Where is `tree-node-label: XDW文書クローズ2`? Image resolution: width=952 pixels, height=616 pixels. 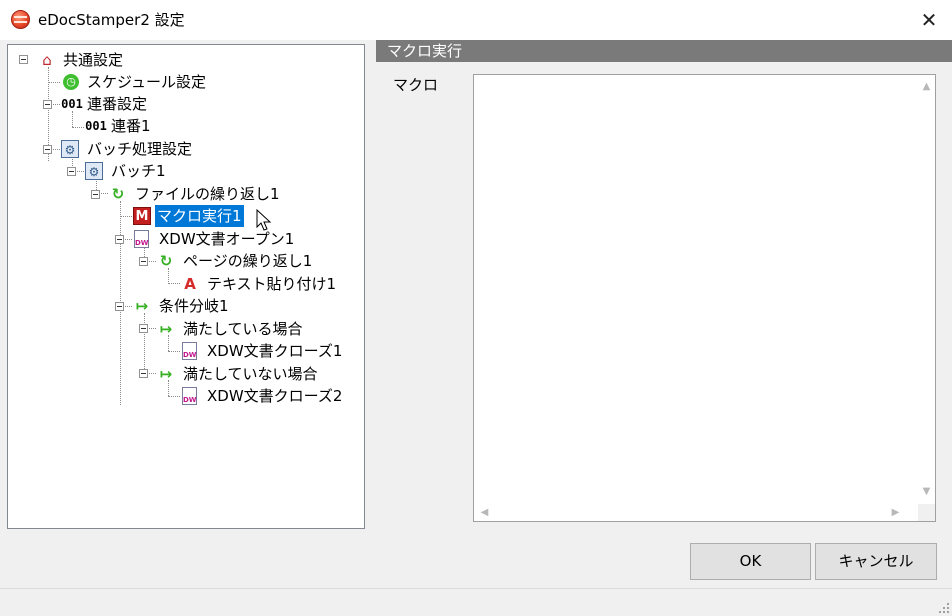
tree-node-label: XDW文書クローズ2 is located at coordinates (275, 396).